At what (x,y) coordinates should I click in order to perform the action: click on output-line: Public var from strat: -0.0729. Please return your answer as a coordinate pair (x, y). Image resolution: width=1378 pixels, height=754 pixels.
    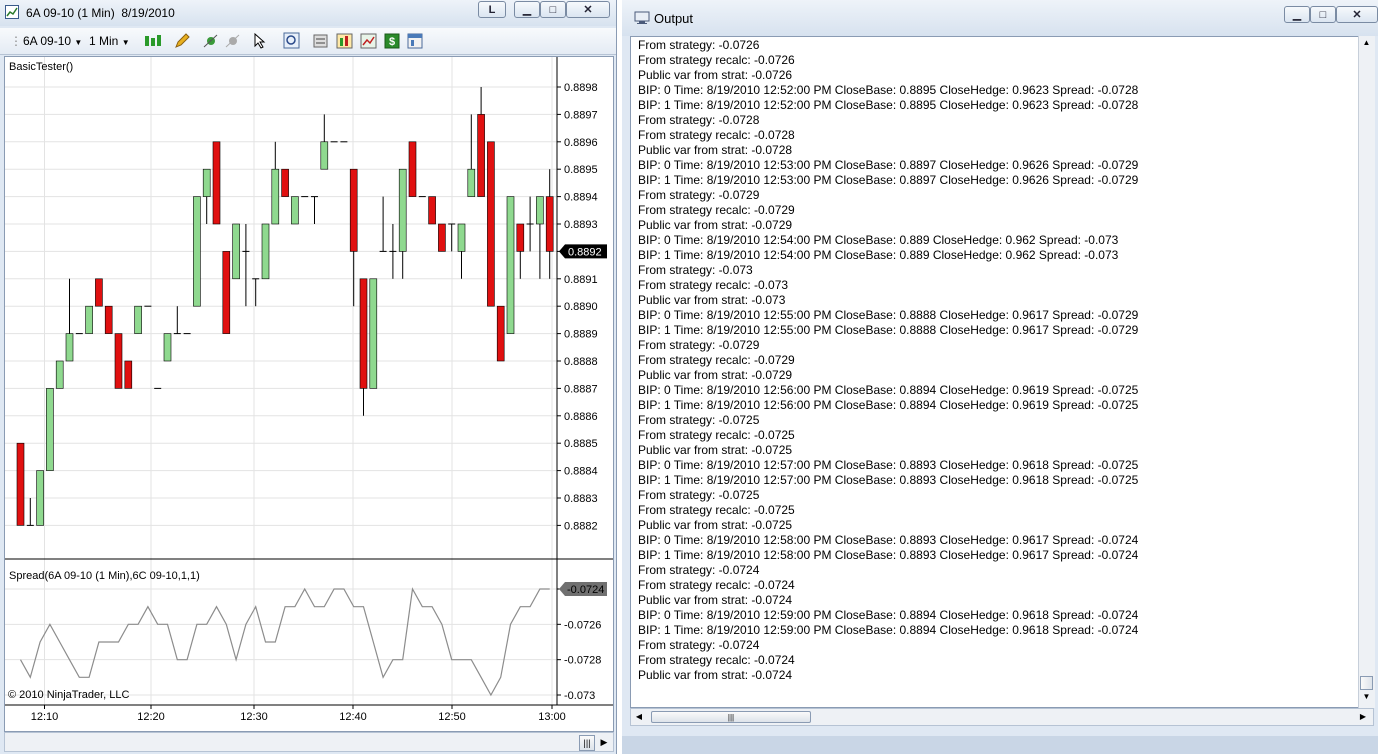
    Looking at the image, I should click on (715, 225).